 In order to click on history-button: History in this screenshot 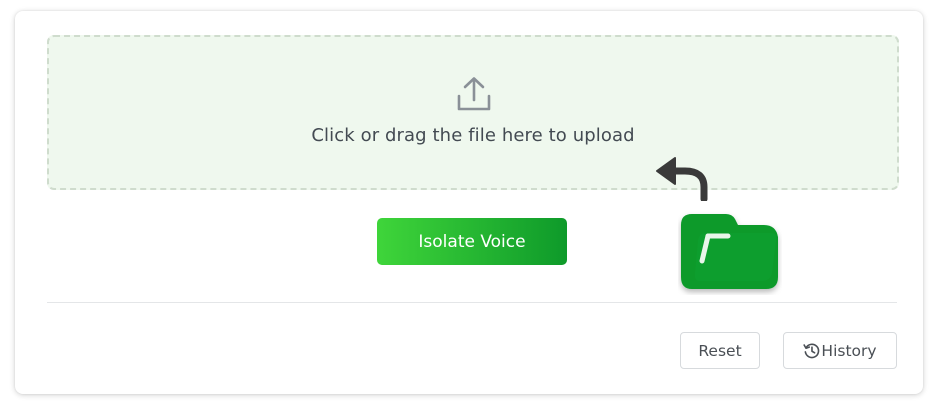, I will do `click(840, 350)`.